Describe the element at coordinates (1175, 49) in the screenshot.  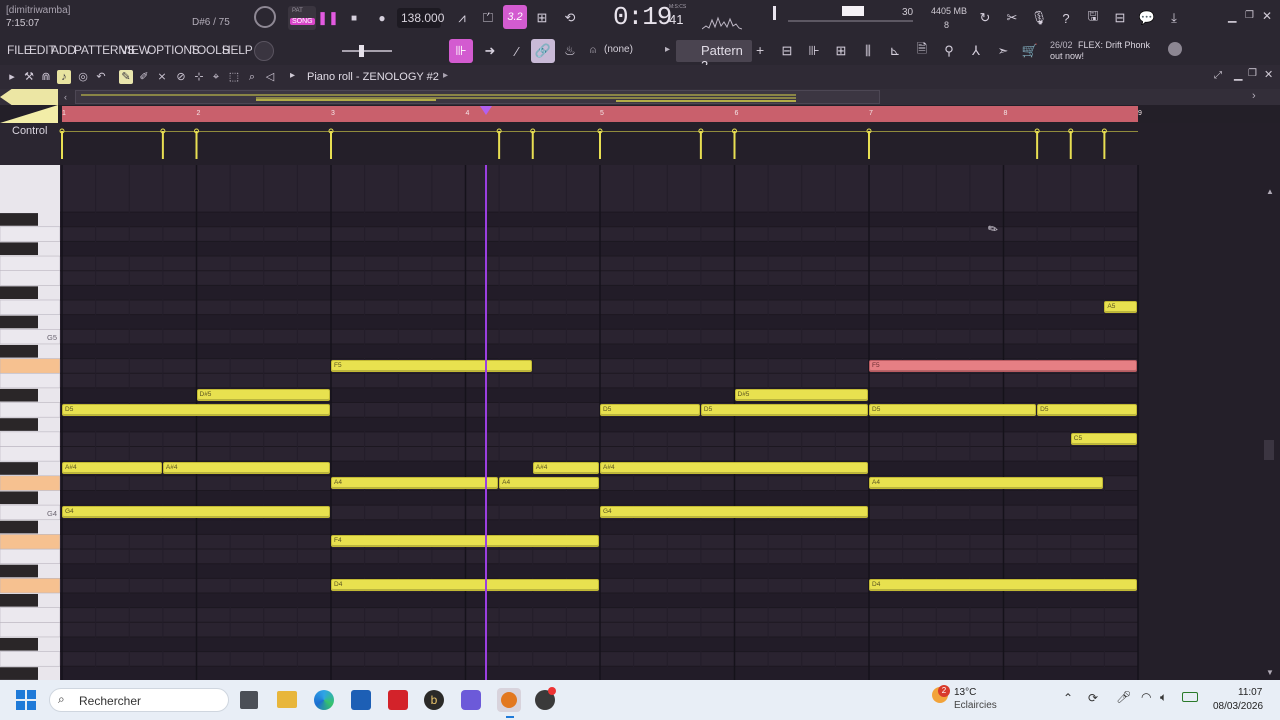
I see `news-logo-icon` at that location.